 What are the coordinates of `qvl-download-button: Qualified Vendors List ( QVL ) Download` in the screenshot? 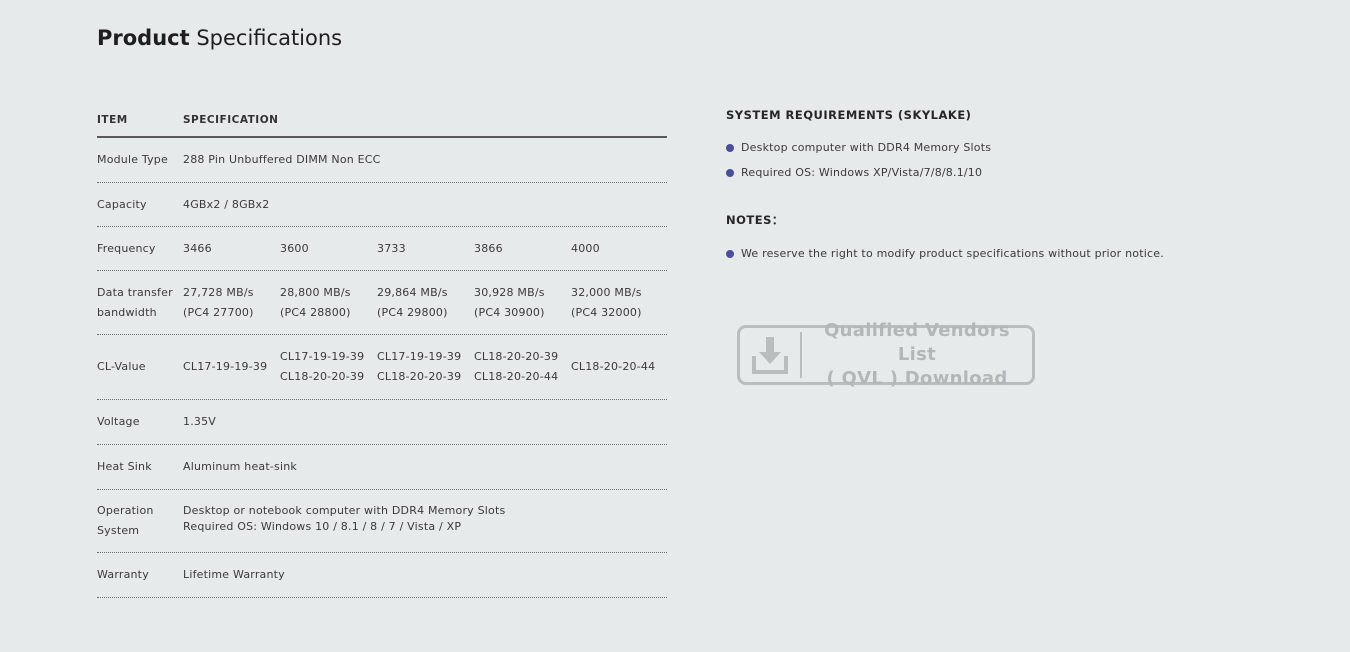 It's located at (886, 354).